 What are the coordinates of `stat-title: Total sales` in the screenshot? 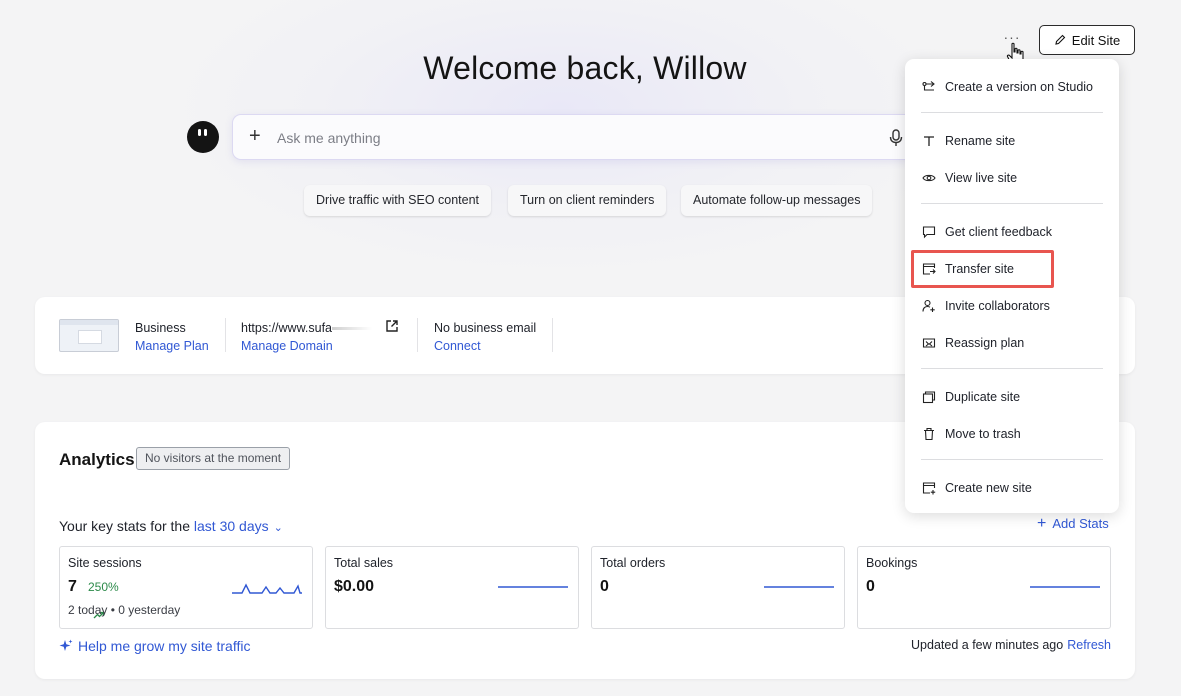 It's located at (364, 563).